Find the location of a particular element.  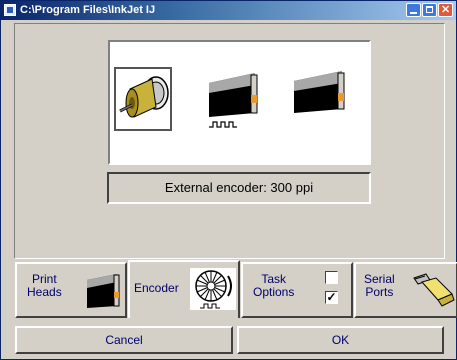

ok-button: OK is located at coordinates (340, 340).